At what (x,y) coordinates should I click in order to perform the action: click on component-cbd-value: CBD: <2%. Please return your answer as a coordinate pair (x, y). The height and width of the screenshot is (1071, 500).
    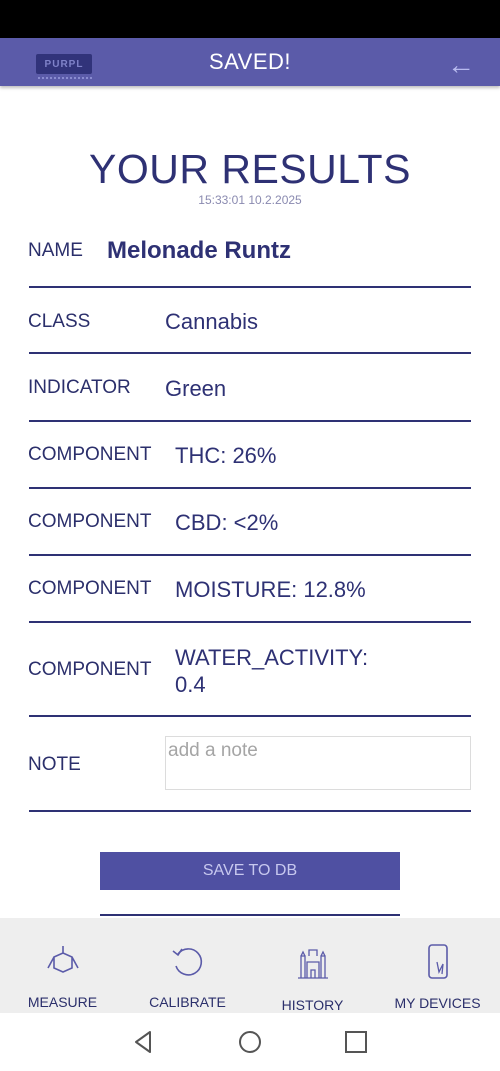
    Looking at the image, I should click on (227, 522).